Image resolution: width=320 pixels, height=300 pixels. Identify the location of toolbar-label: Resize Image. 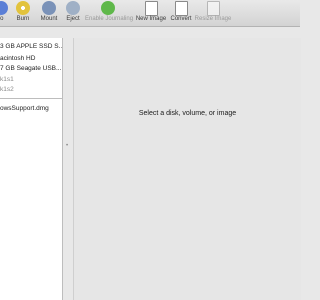
(213, 19).